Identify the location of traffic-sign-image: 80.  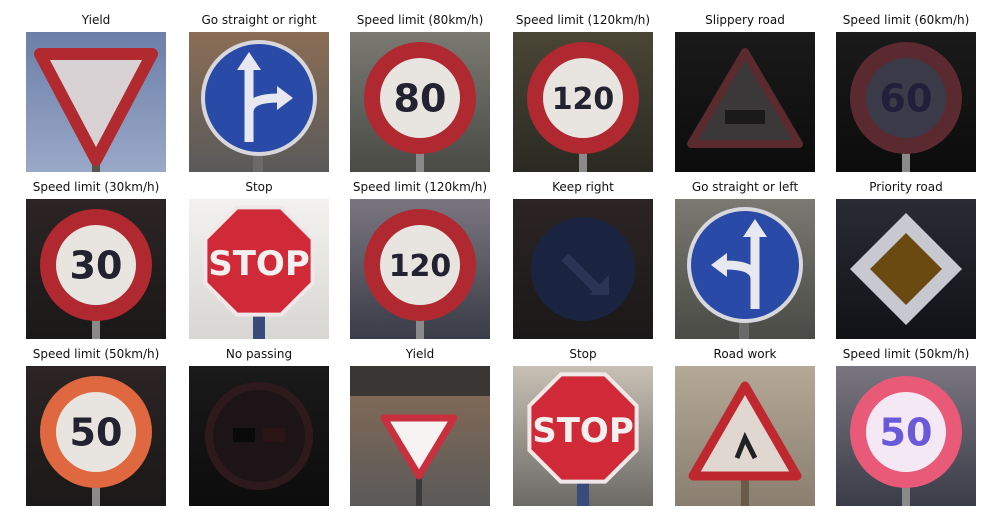
(420, 102).